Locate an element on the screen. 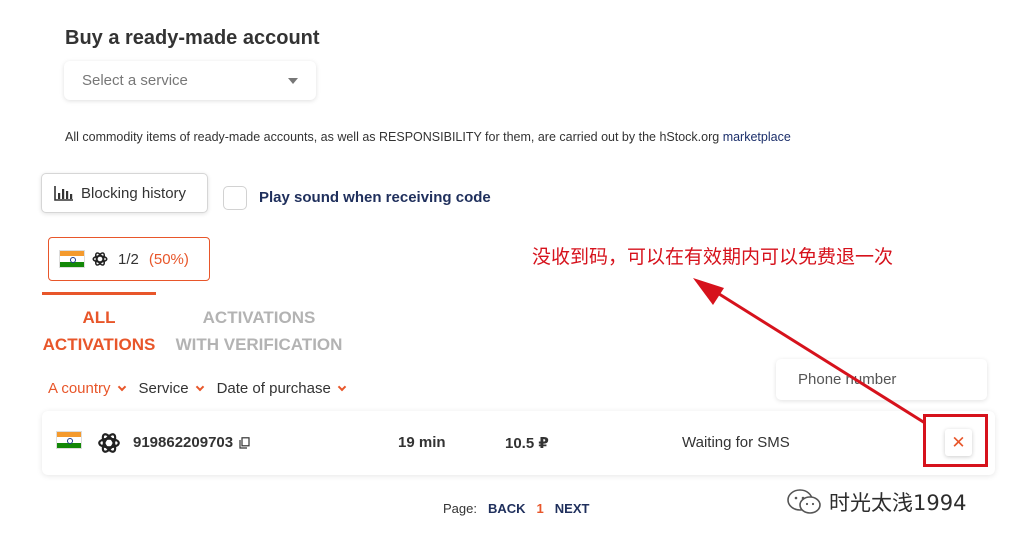 Image resolution: width=1020 pixels, height=545 pixels. pagination: Page: BACK 1 NEXT is located at coordinates (516, 508).